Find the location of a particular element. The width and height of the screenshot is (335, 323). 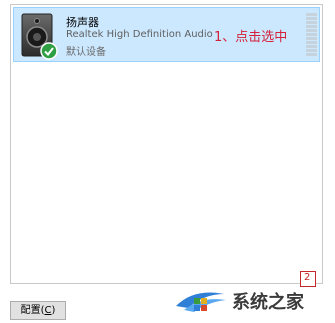

device-name: 扬声器 is located at coordinates (82, 22).